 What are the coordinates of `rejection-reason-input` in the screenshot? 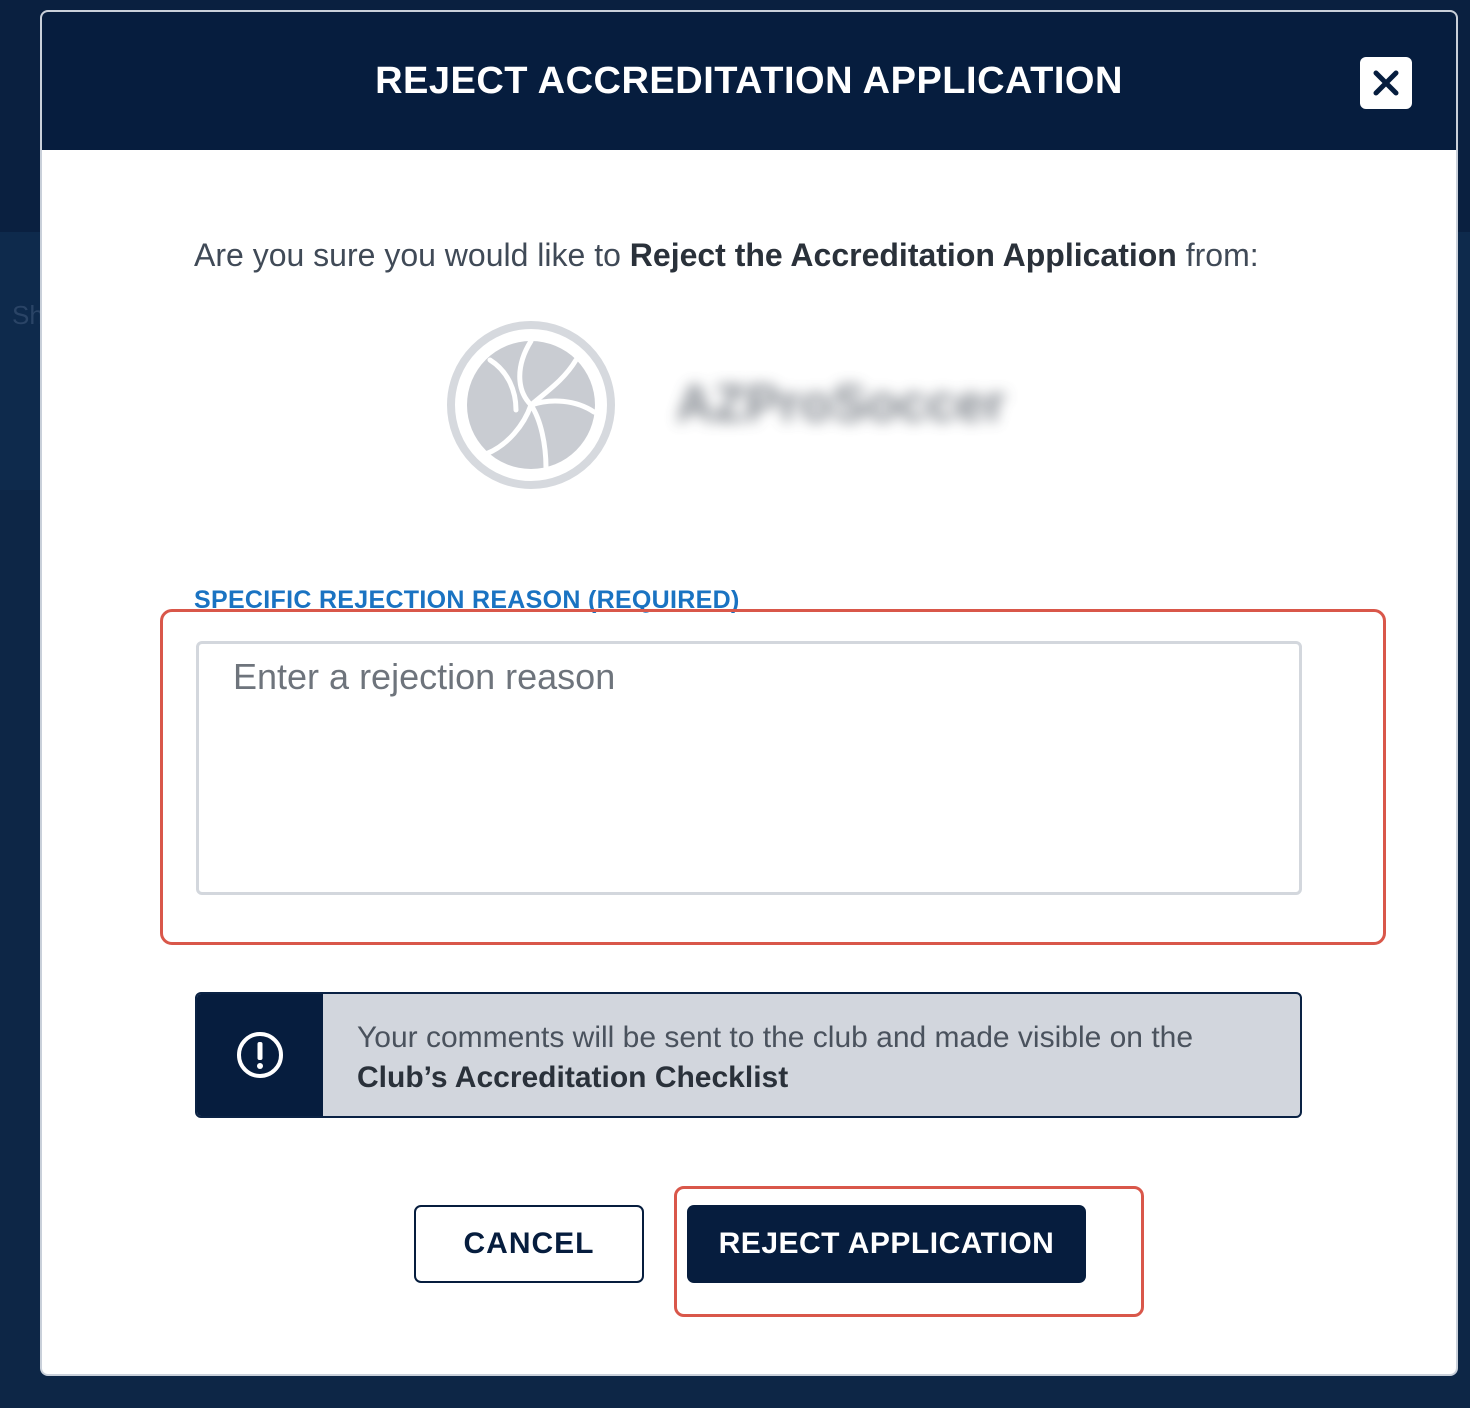 It's located at (749, 768).